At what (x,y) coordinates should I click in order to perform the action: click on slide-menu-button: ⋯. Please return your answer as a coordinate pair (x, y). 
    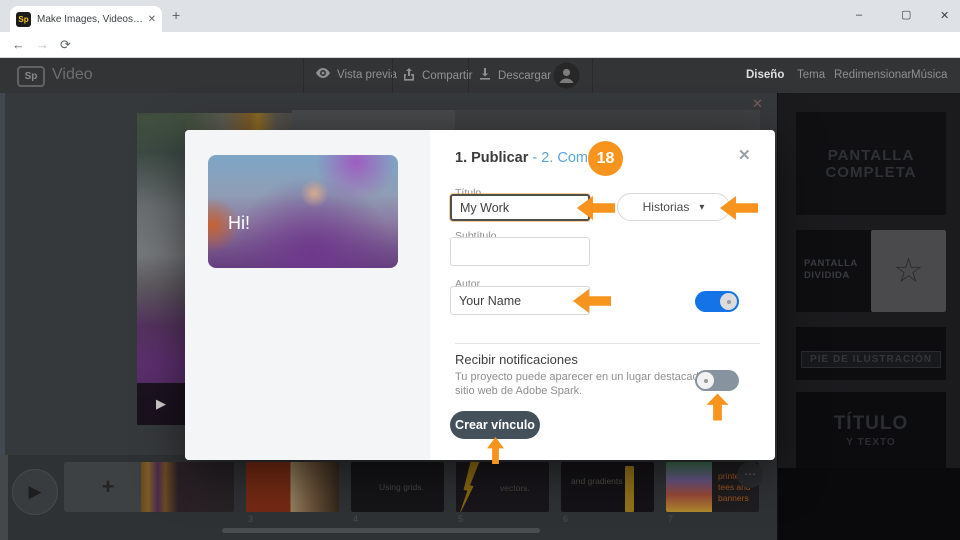
    Looking at the image, I should click on (750, 475).